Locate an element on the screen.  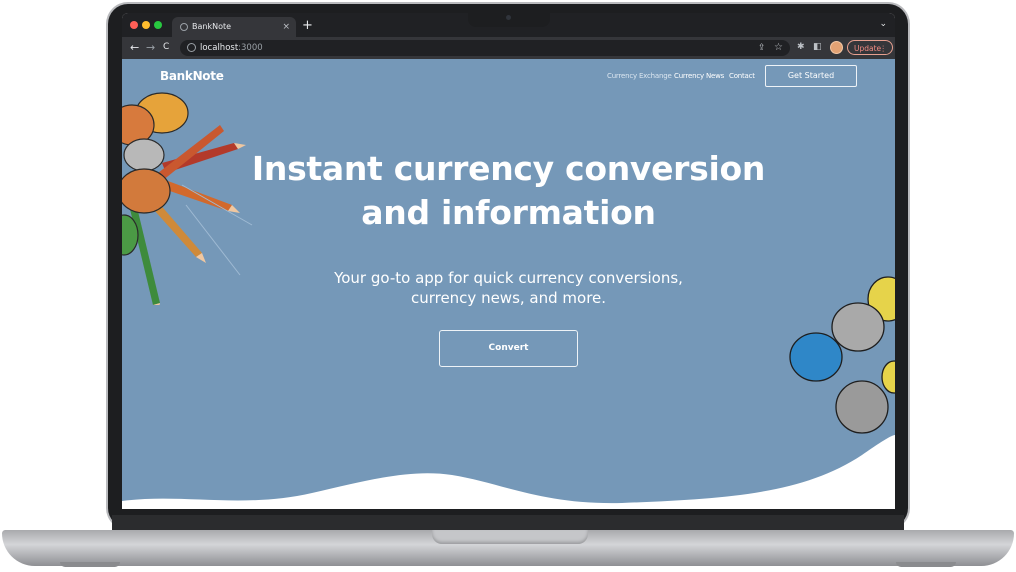
hero-title-line-2: and information is located at coordinates (508, 212).